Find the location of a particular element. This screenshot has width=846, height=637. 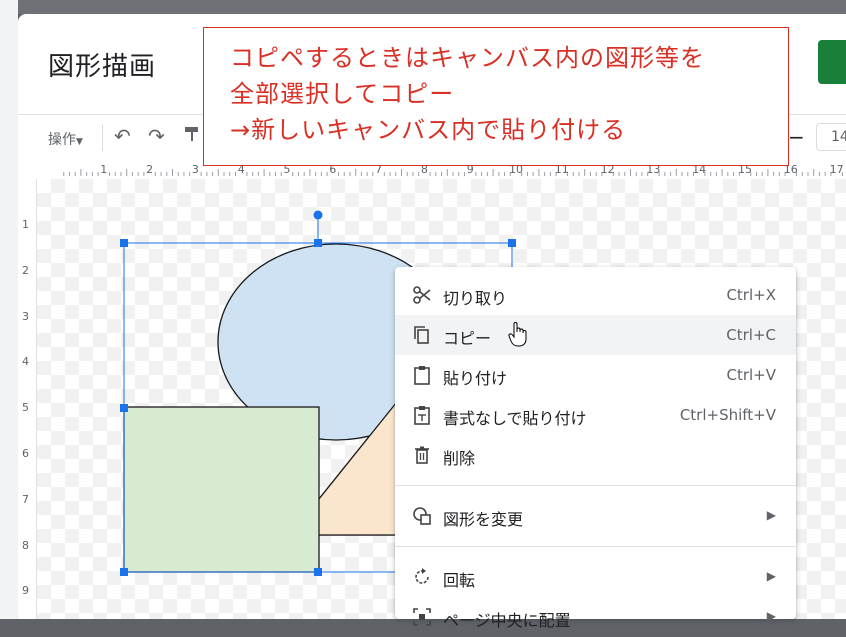

callout-line-2: 全部選択してコピー is located at coordinates (342, 94).